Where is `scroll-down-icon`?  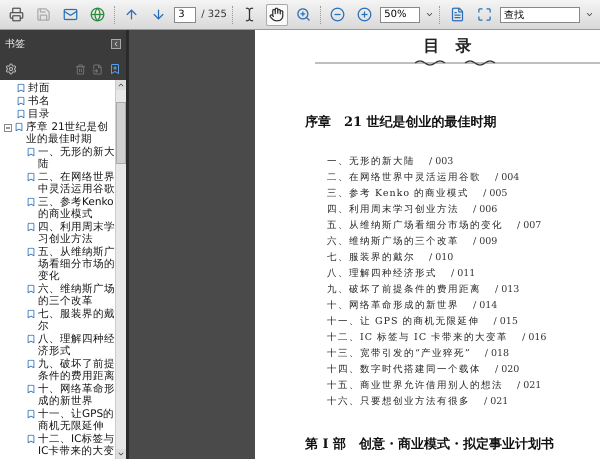 scroll-down-icon is located at coordinates (121, 454).